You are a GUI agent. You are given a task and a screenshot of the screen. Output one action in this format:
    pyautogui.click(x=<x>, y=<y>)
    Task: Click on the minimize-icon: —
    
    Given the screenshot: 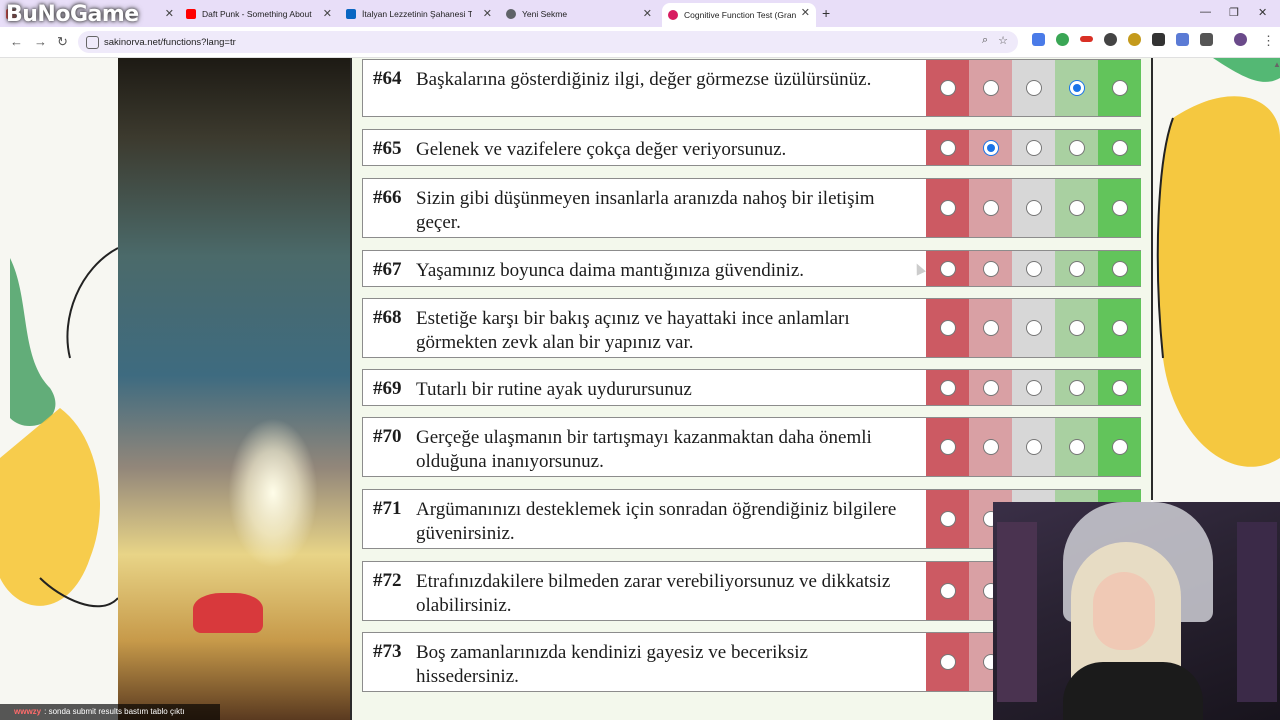 What is the action you would take?
    pyautogui.click(x=1205, y=12)
    